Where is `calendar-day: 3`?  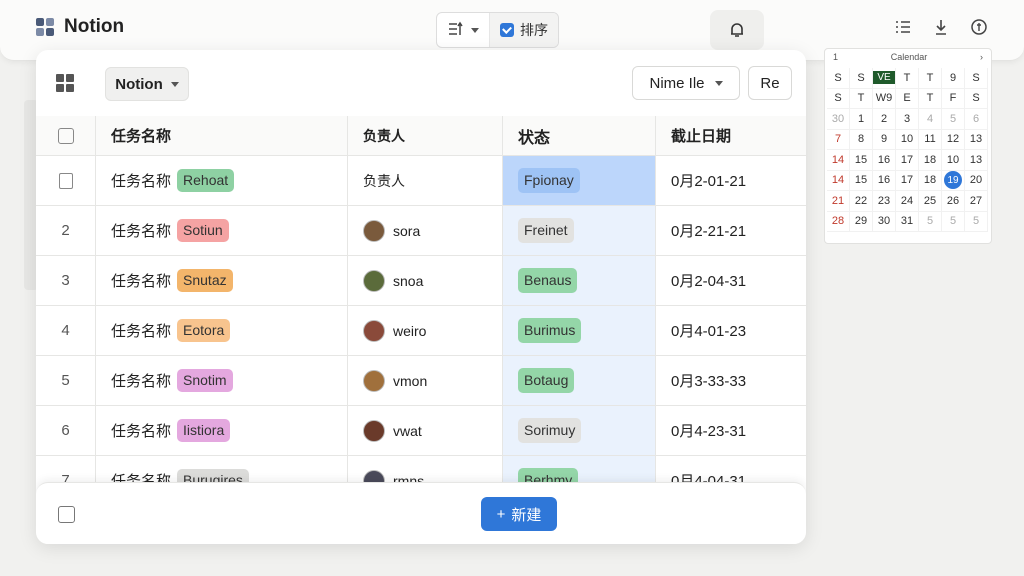 calendar-day: 3 is located at coordinates (907, 119).